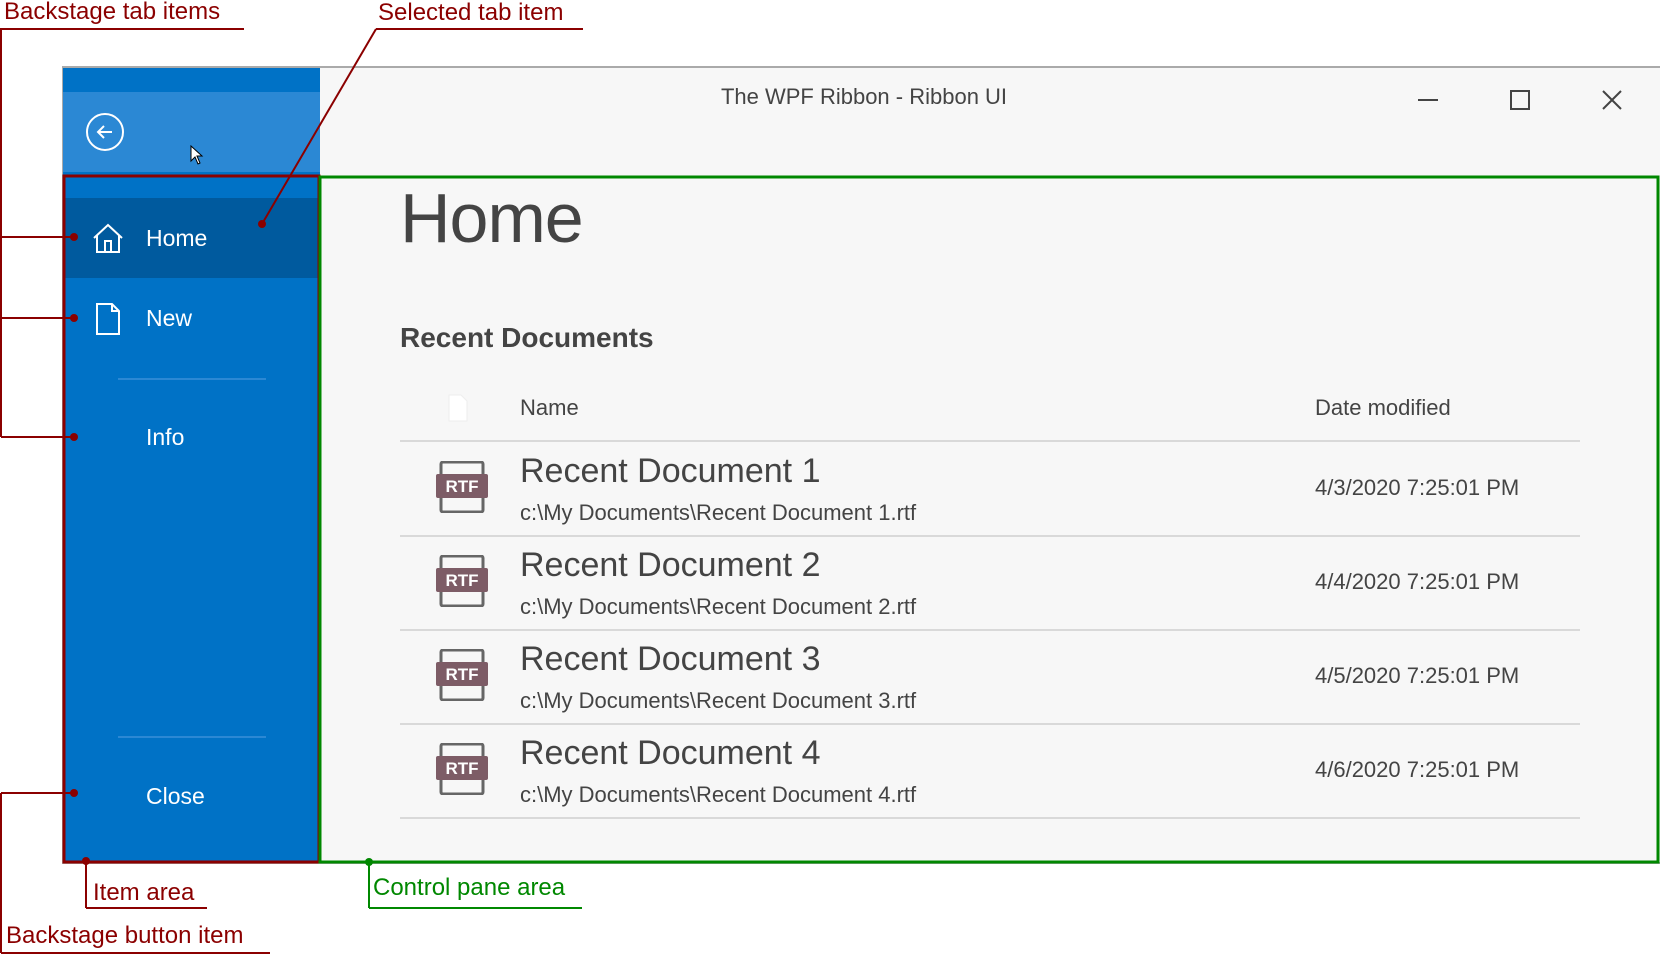 This screenshot has height=956, width=1660. I want to click on annotation-backstage-tab-items: Backstage tab items, so click(112, 12).